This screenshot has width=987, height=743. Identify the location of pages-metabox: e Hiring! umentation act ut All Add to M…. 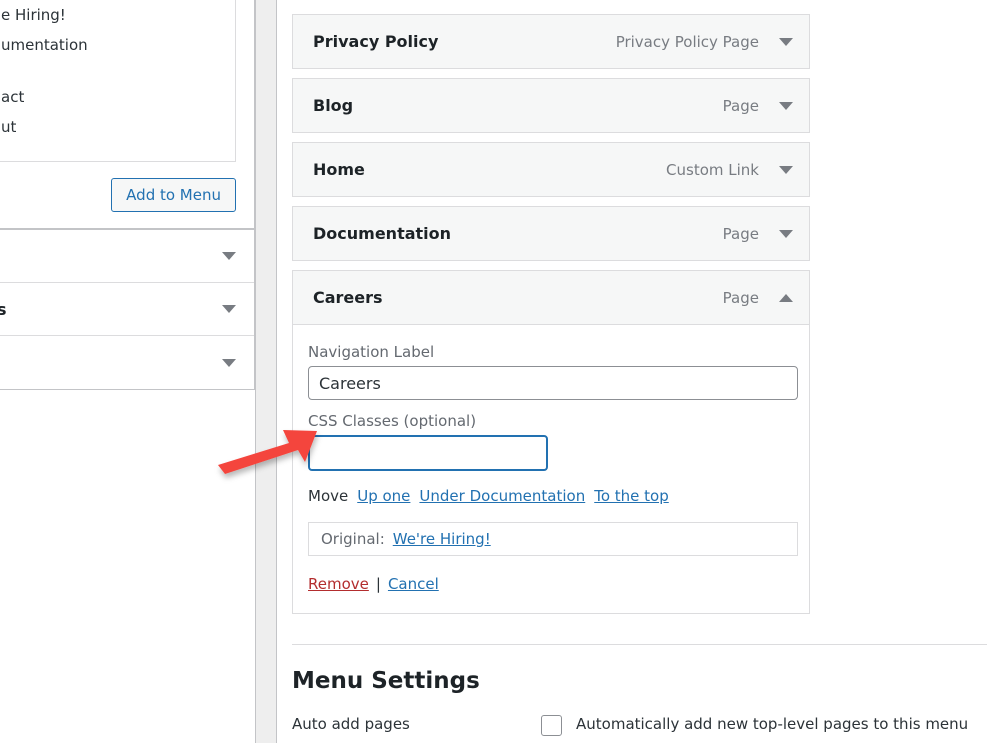
(127, 115).